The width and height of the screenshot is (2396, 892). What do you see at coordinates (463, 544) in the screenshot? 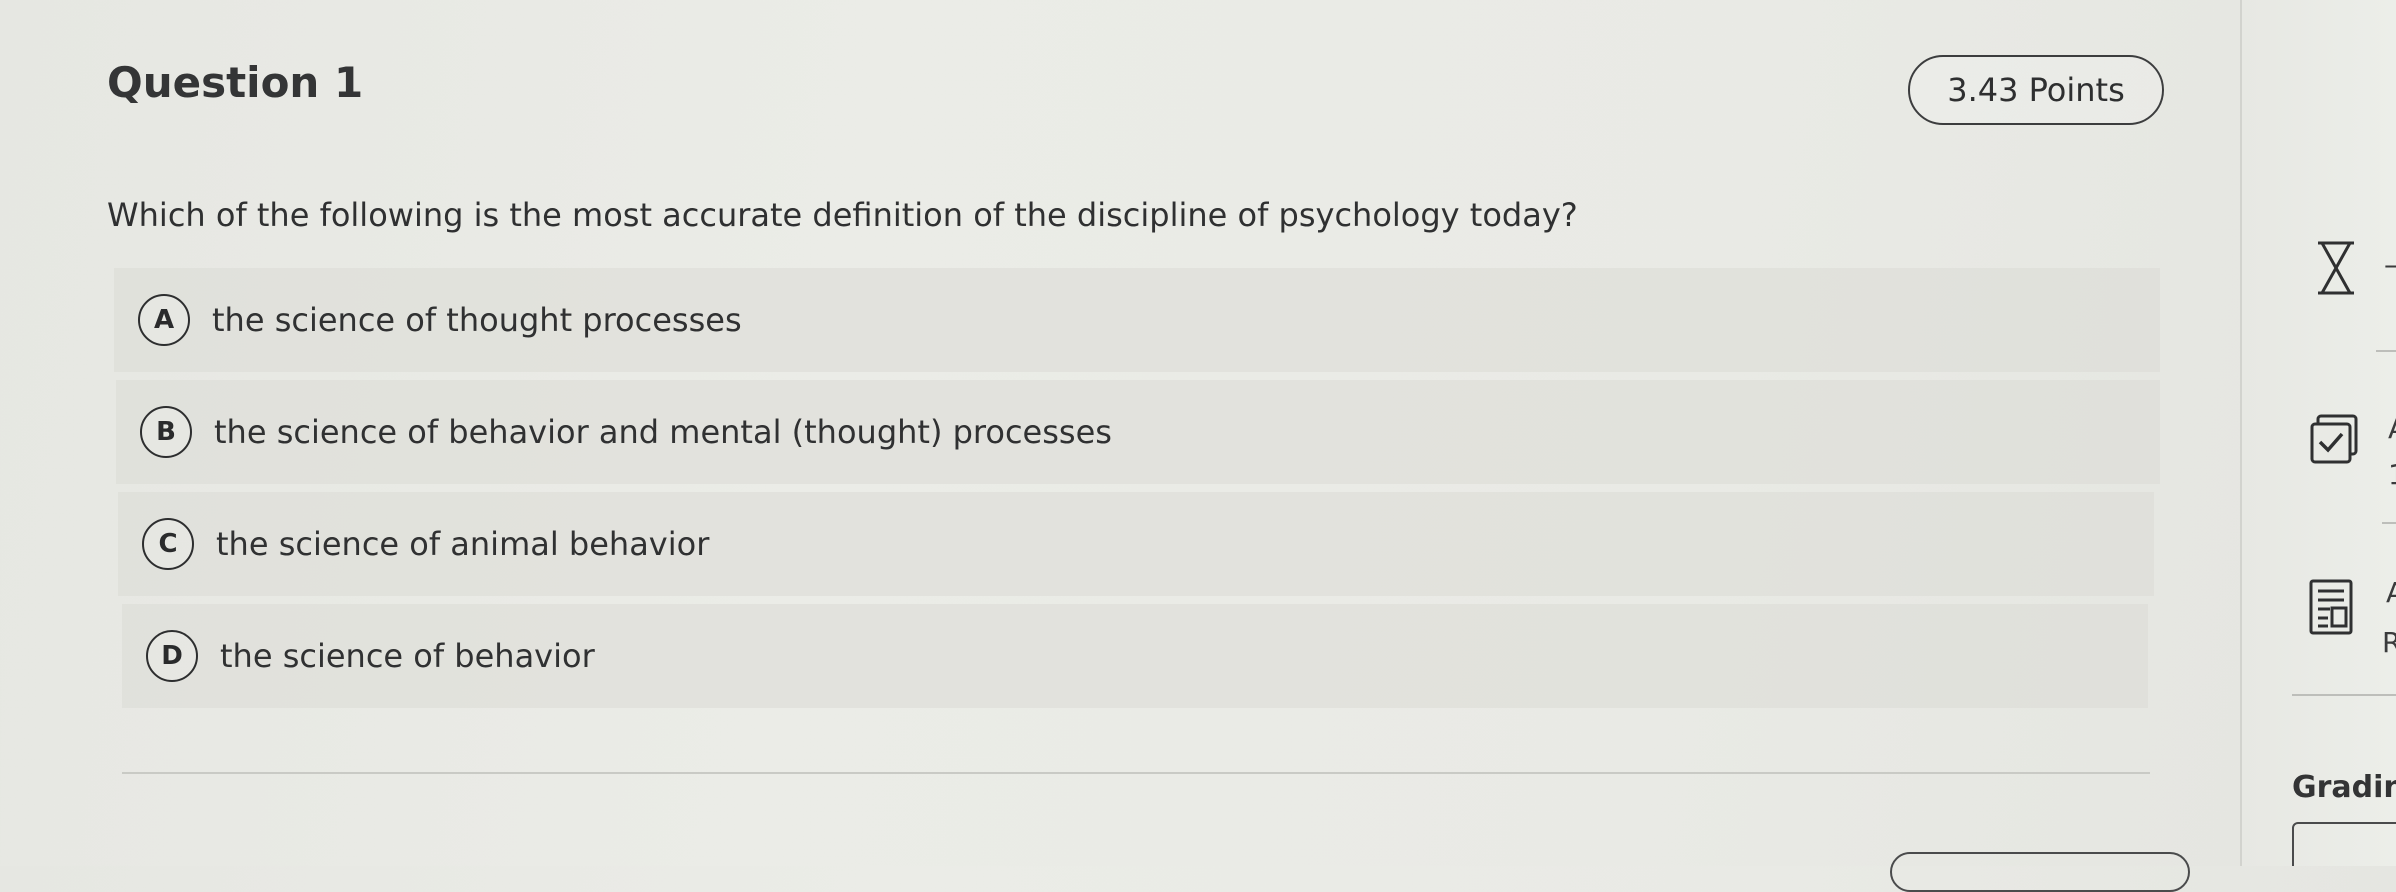
I see `option-text-c: the science of animal behavior` at bounding box center [463, 544].